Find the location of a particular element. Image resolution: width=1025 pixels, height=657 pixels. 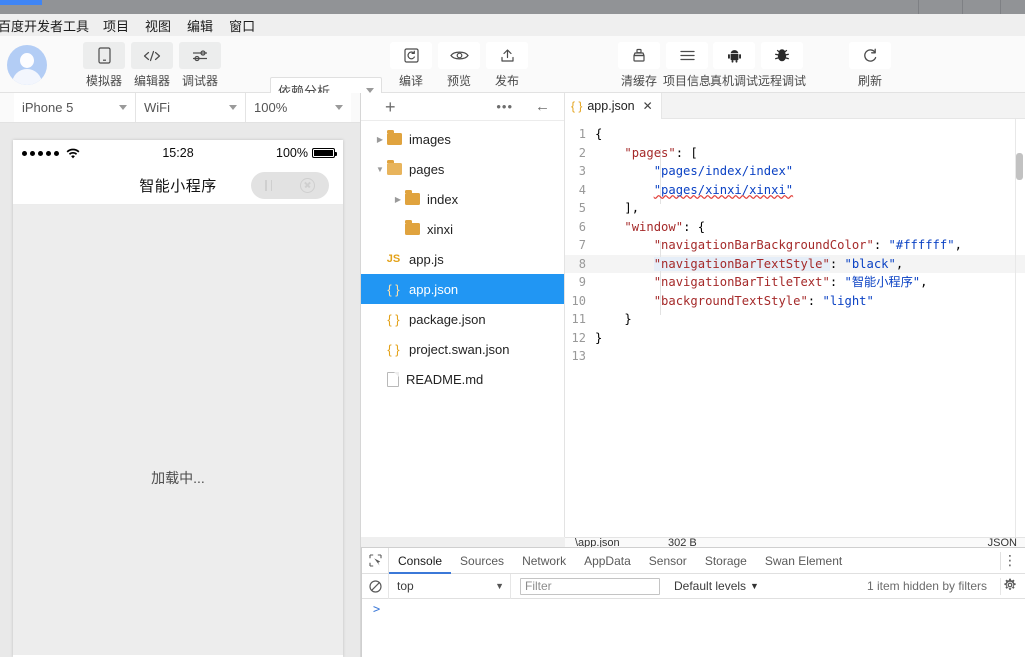

devtools-tab-swan-element: Swan Element is located at coordinates (803, 561).